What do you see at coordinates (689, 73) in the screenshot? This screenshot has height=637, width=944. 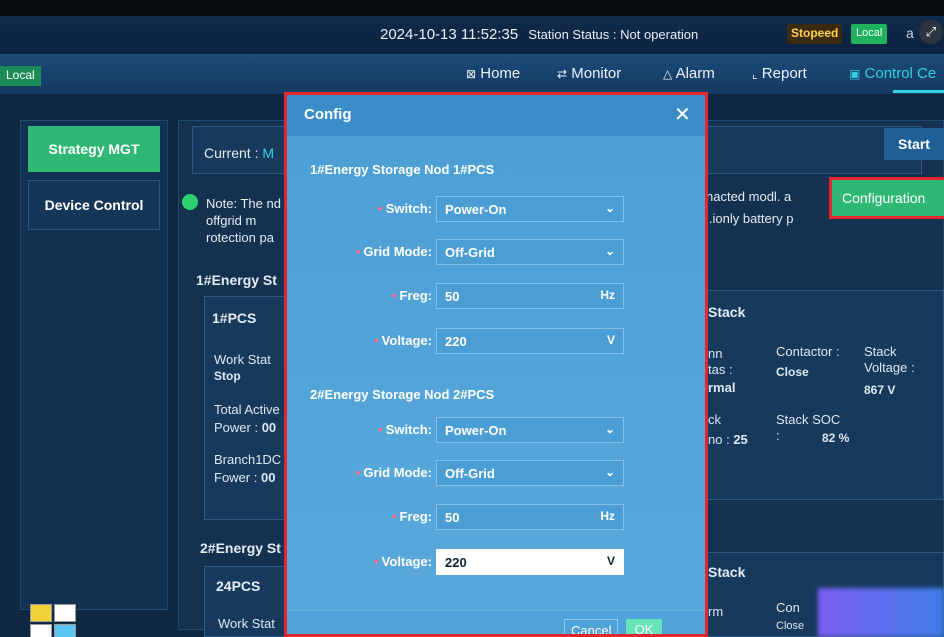 I see `nav-alarm: △ Alarm` at bounding box center [689, 73].